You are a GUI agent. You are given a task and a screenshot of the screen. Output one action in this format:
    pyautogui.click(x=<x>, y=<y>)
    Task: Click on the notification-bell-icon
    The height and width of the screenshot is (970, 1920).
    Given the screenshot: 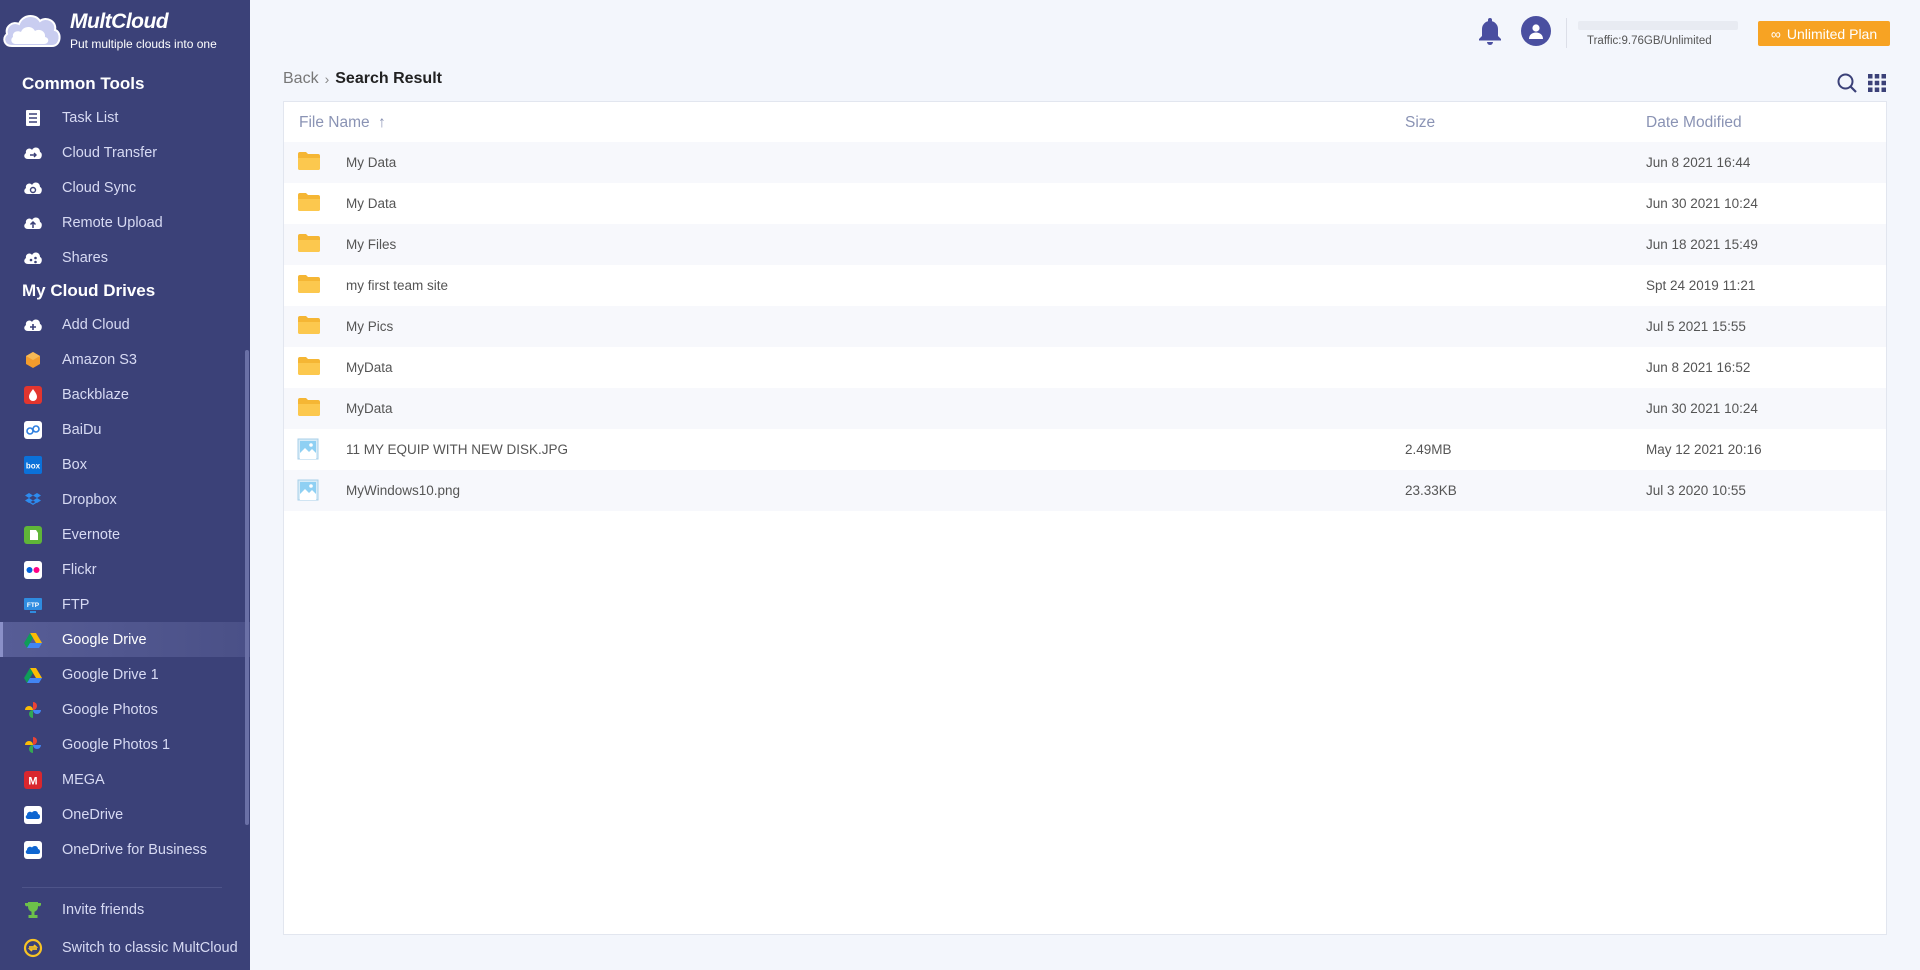 What is the action you would take?
    pyautogui.click(x=1490, y=31)
    